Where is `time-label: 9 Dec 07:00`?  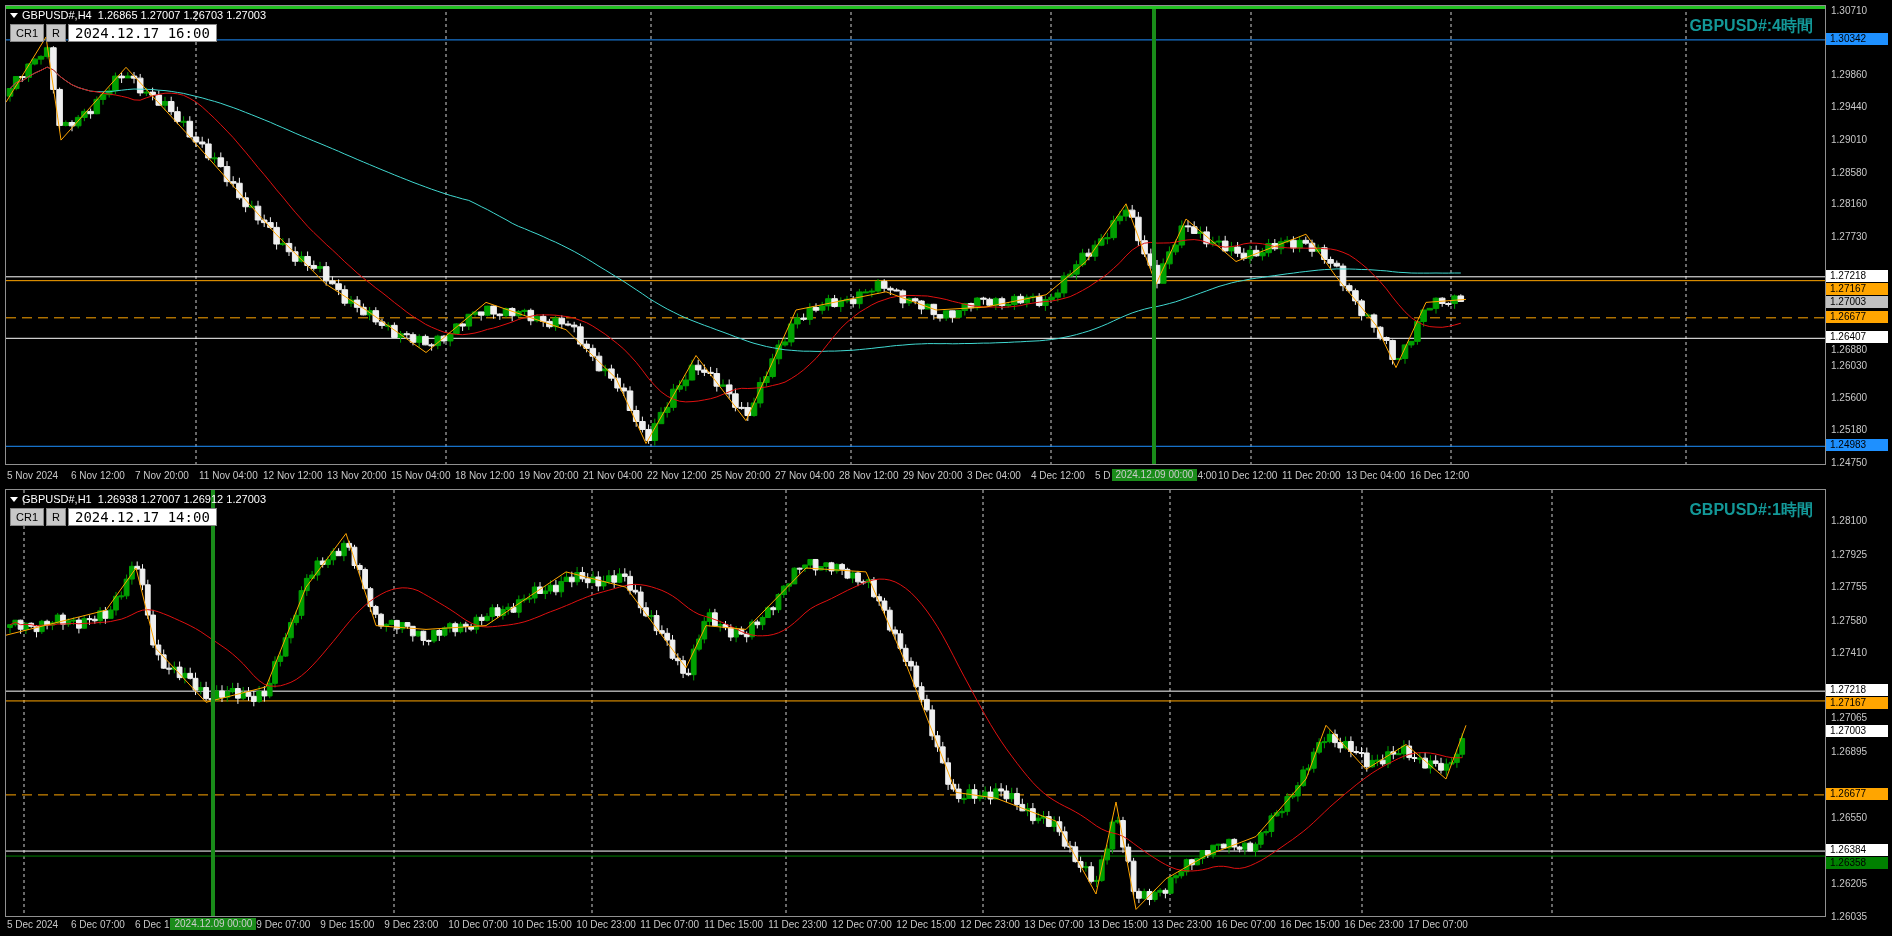
time-label: 9 Dec 07:00 is located at coordinates (284, 924).